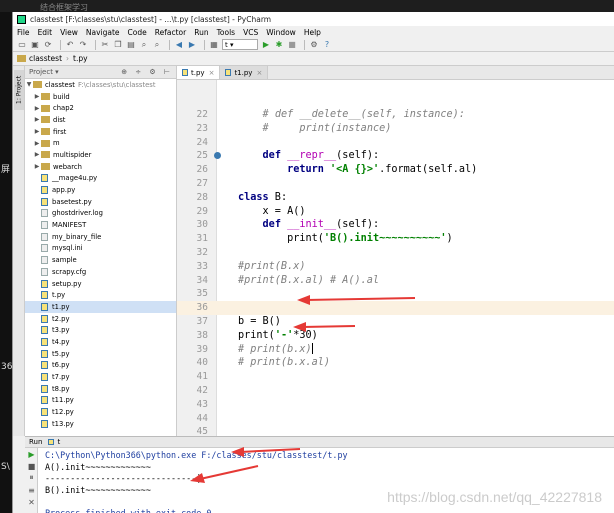 The width and height of the screenshot is (614, 513). Describe the element at coordinates (100, 179) in the screenshot. I see `tree-file: __mage4u.py` at that location.